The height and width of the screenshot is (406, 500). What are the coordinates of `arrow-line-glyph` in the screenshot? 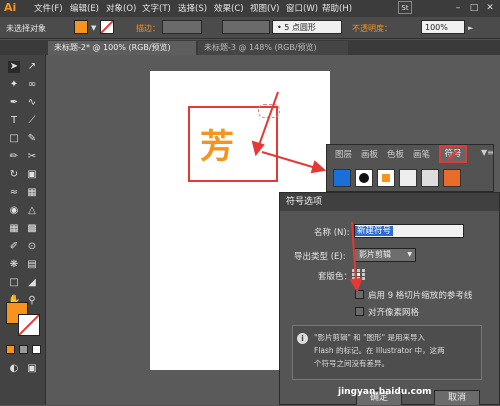 It's located at (268, 120).